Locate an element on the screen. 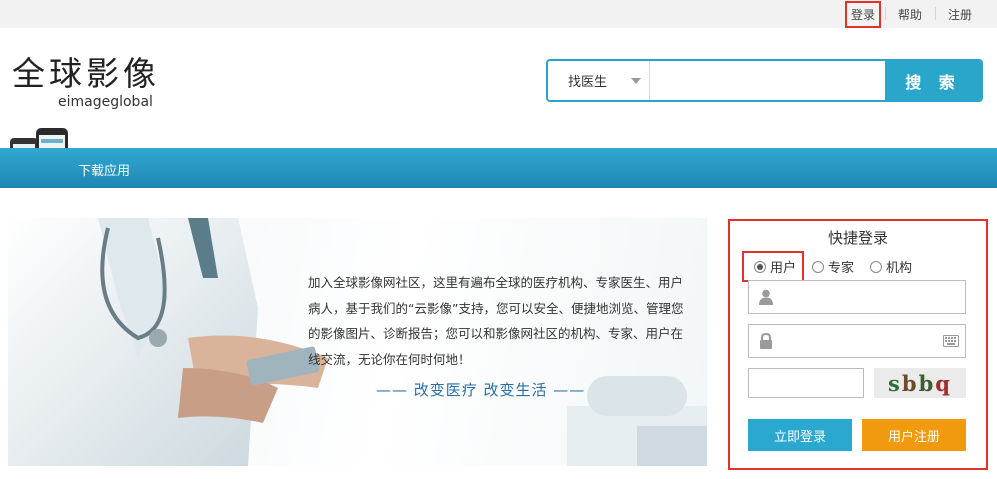  role-selector: 用户 专家 机构 is located at coordinates (835, 266).